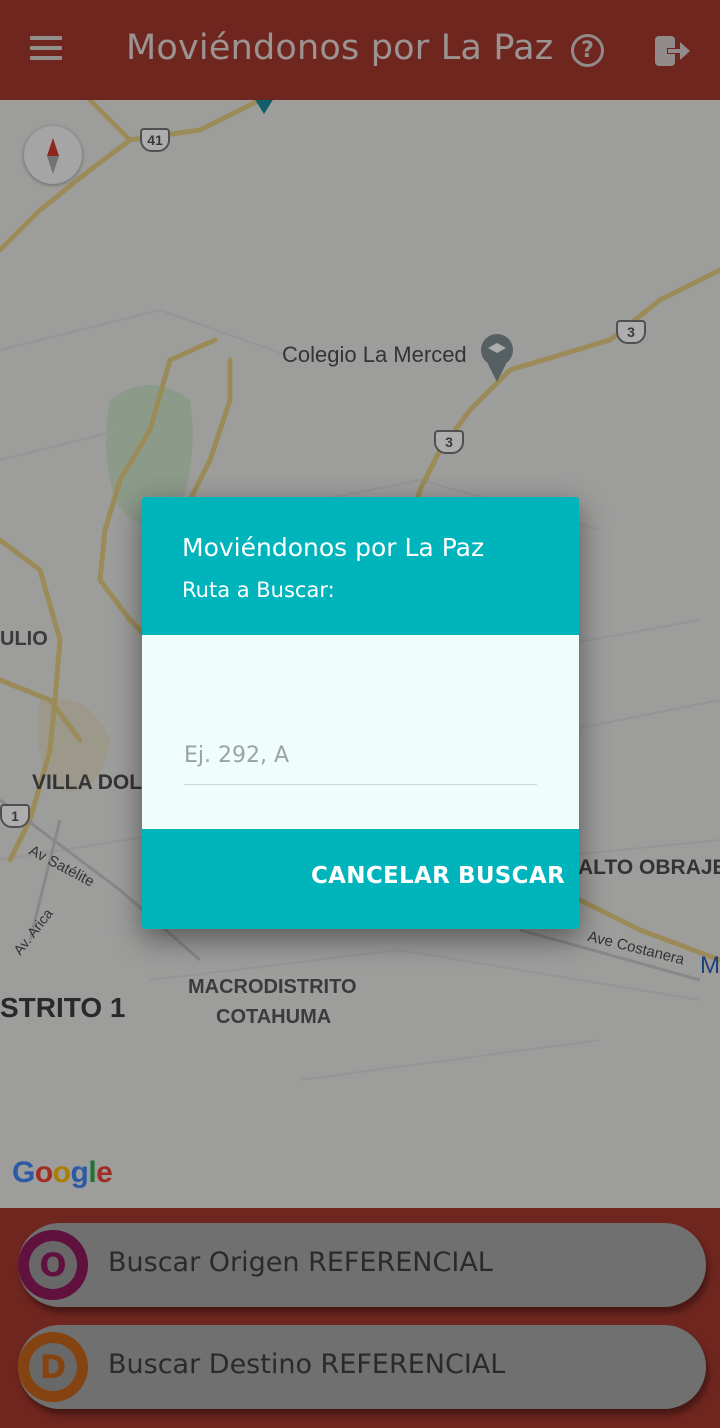  I want to click on route-input, so click(360, 756).